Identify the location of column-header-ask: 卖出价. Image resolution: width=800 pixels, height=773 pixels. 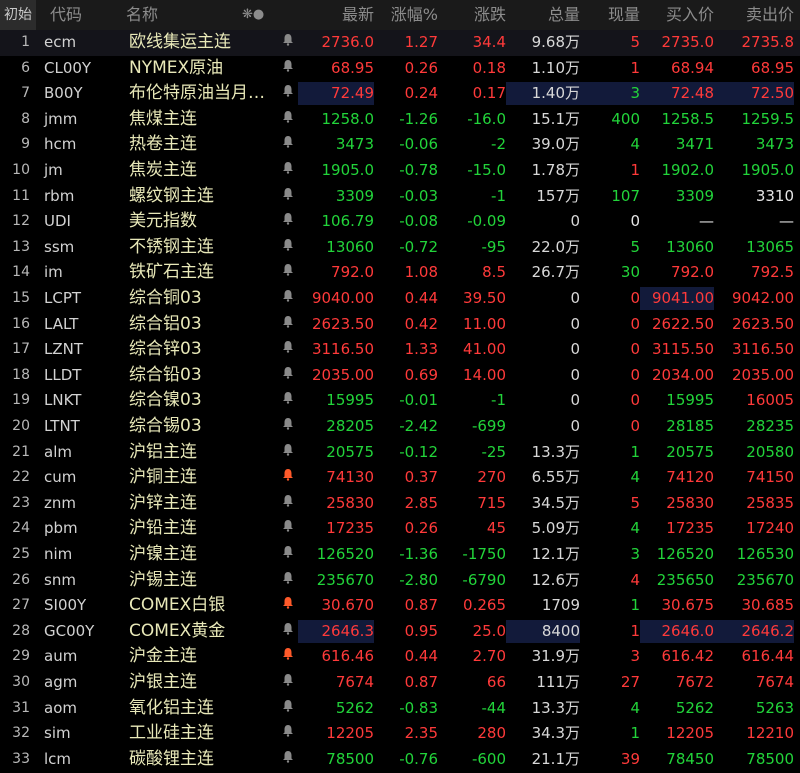
(764, 15).